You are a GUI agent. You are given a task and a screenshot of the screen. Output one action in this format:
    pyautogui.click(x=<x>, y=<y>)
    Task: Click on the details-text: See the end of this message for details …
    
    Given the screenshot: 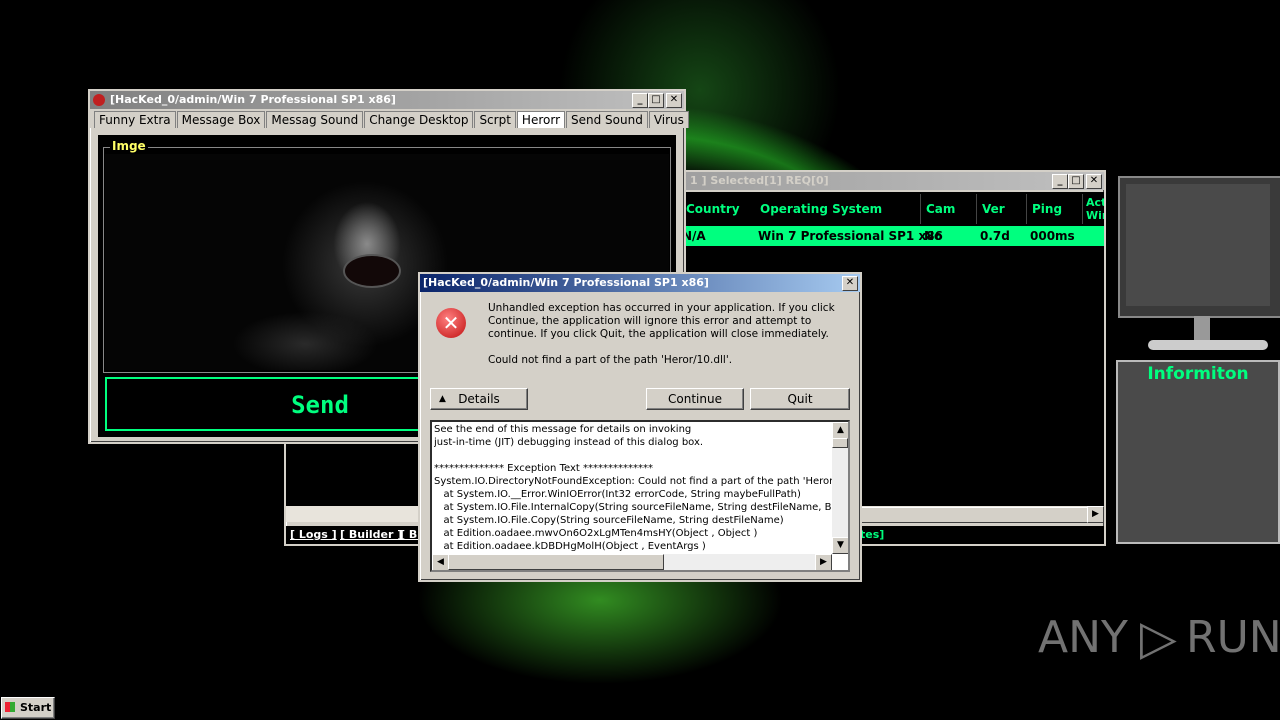 What is the action you would take?
    pyautogui.click(x=633, y=488)
    